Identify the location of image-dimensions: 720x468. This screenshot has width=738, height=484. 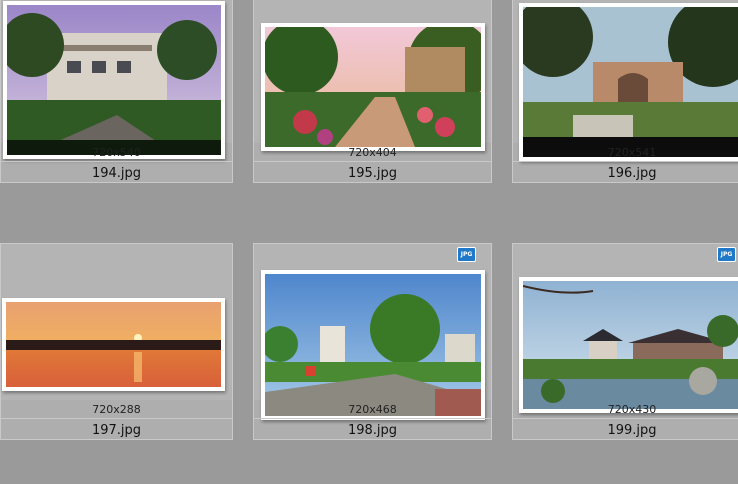
(372, 409).